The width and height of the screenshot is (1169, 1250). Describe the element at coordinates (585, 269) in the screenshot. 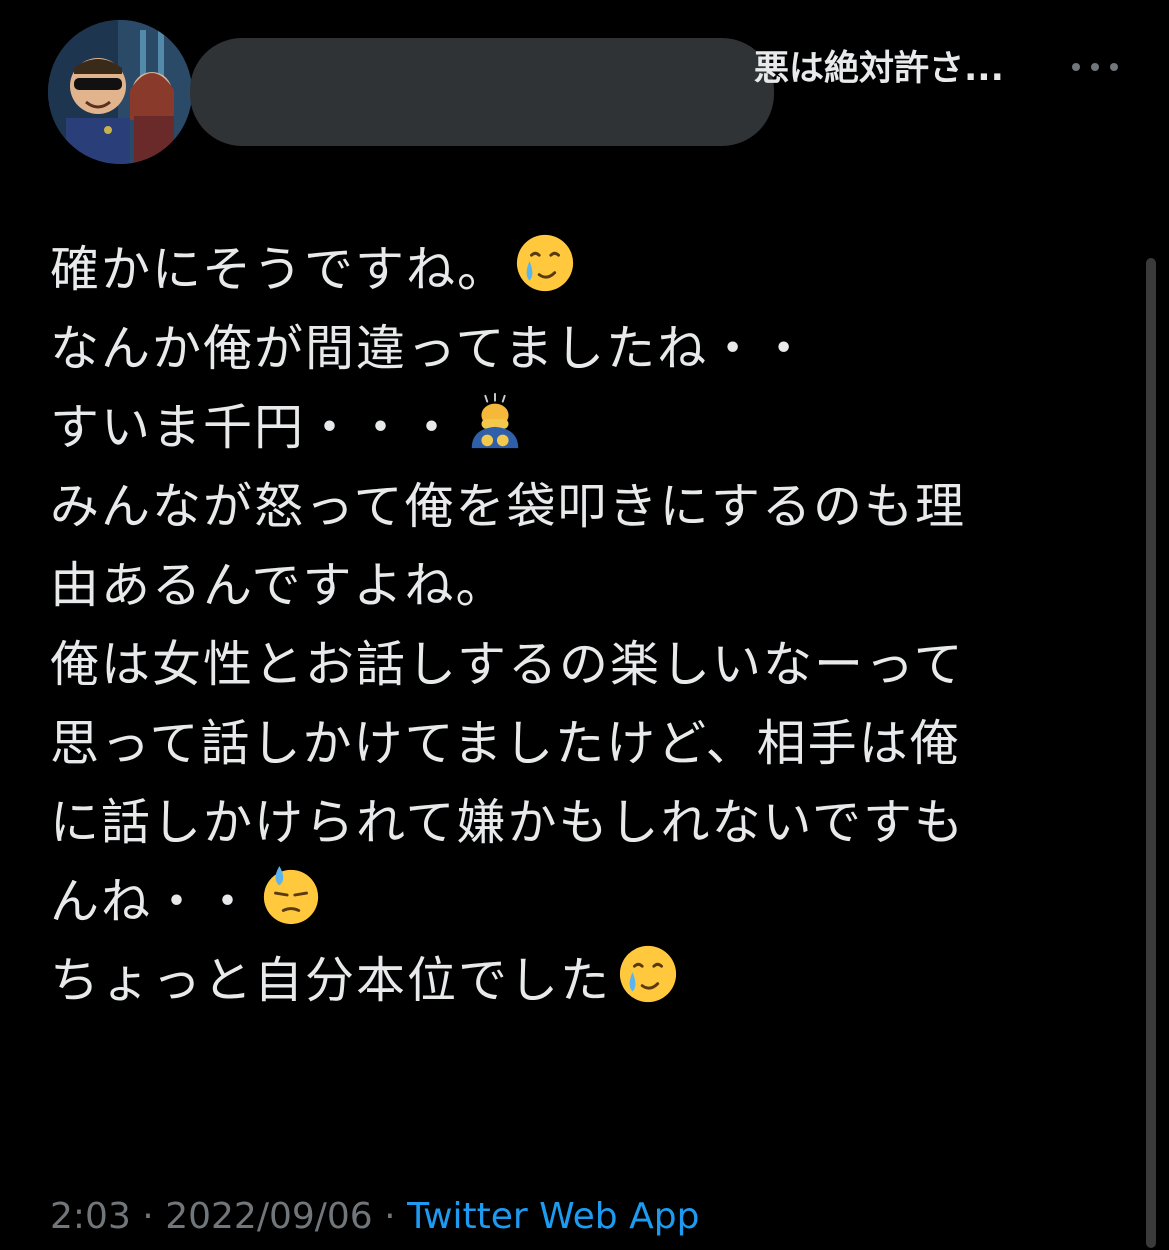

I see `tweet-line: 確かにそうですね。` at that location.